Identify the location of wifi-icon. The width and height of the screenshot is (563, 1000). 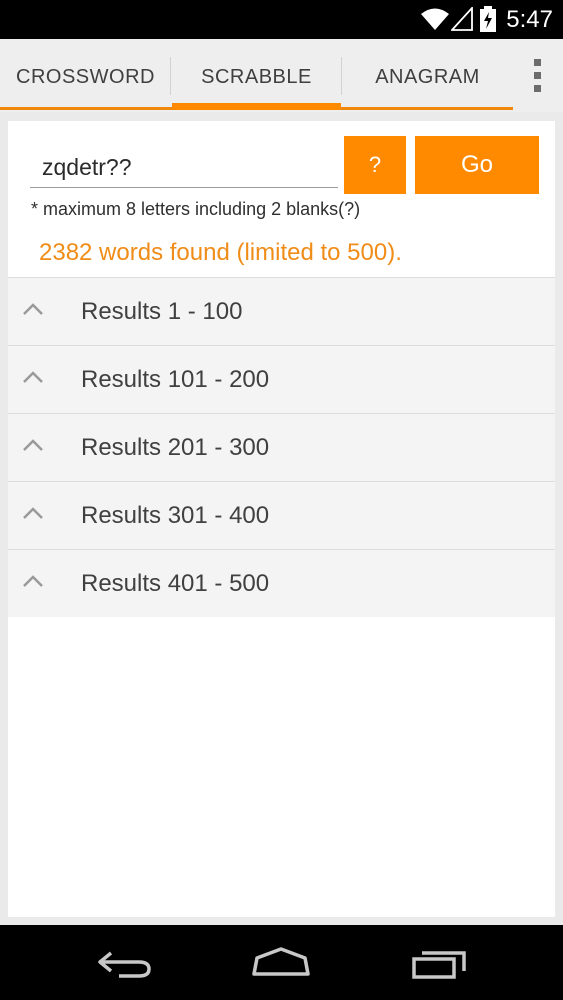
(435, 19).